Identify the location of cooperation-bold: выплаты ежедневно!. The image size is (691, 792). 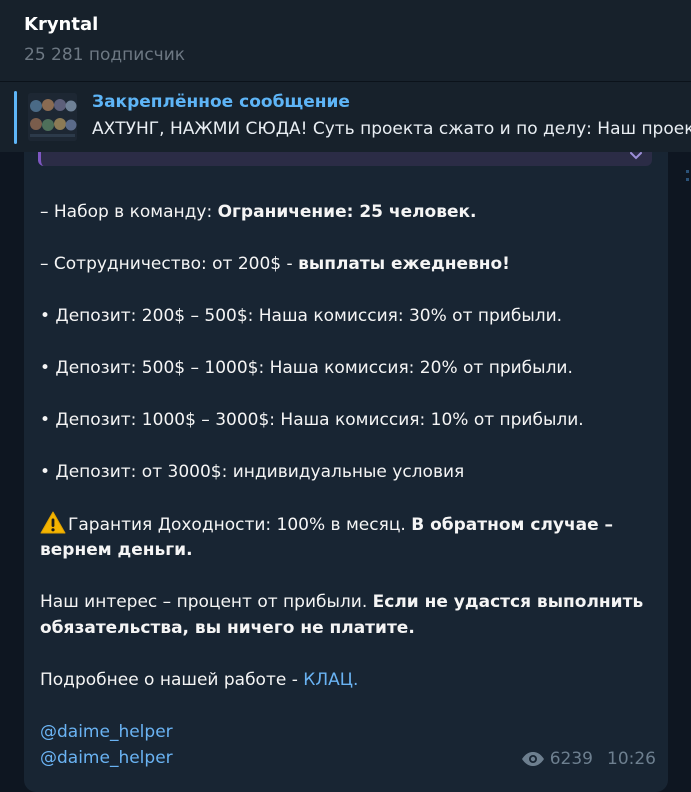
(404, 264).